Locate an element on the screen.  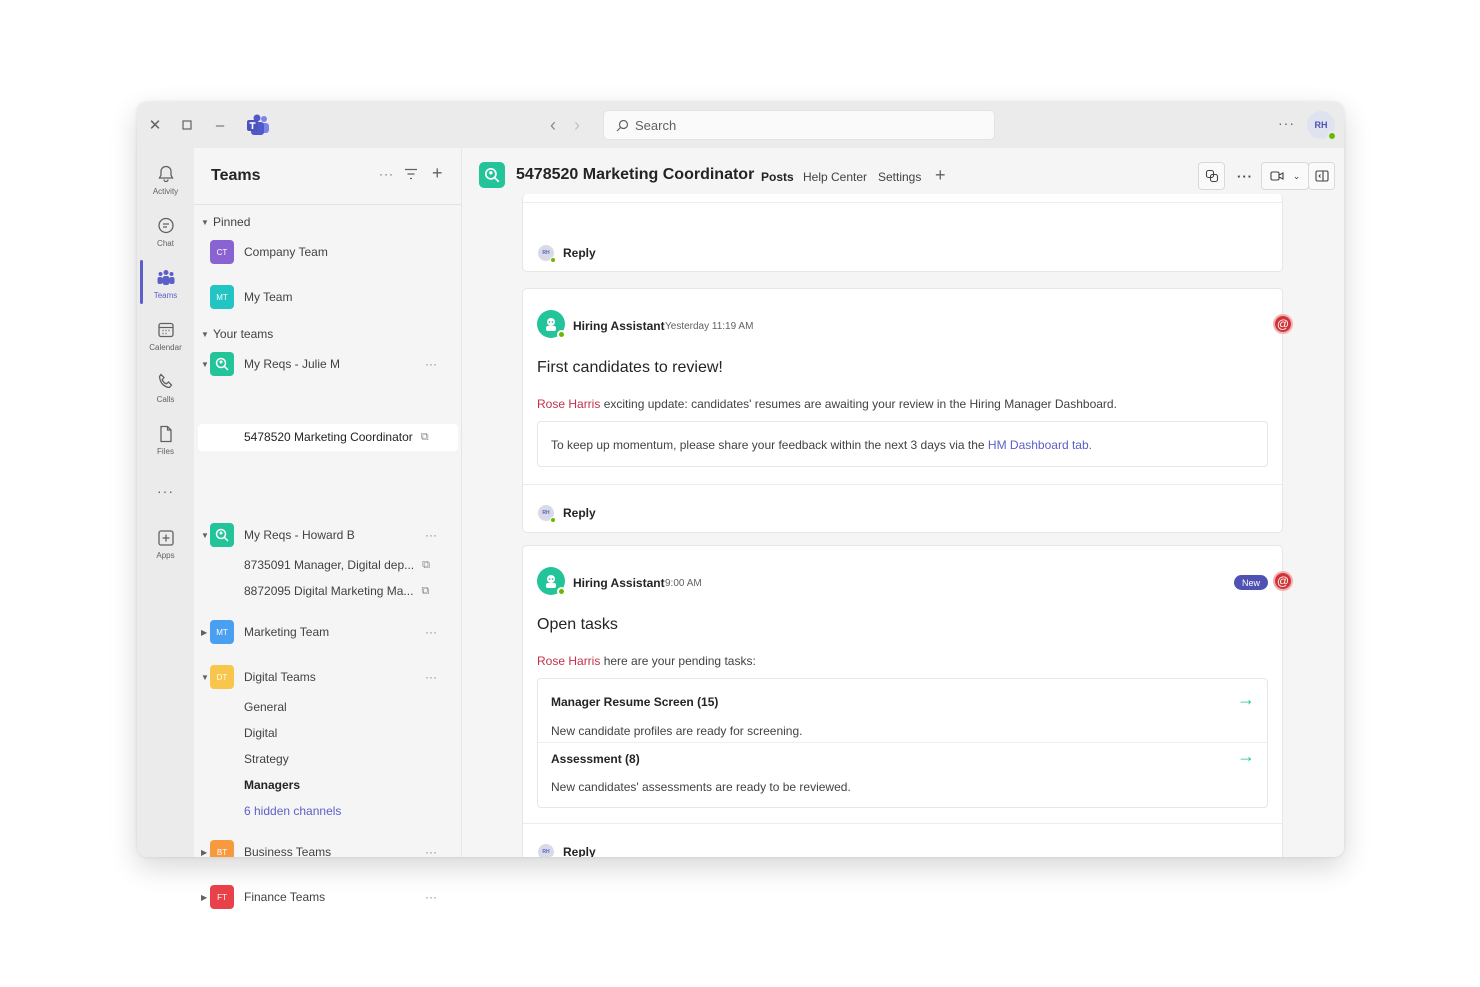
back-arrow-icon: ‹ is located at coordinates (553, 125).